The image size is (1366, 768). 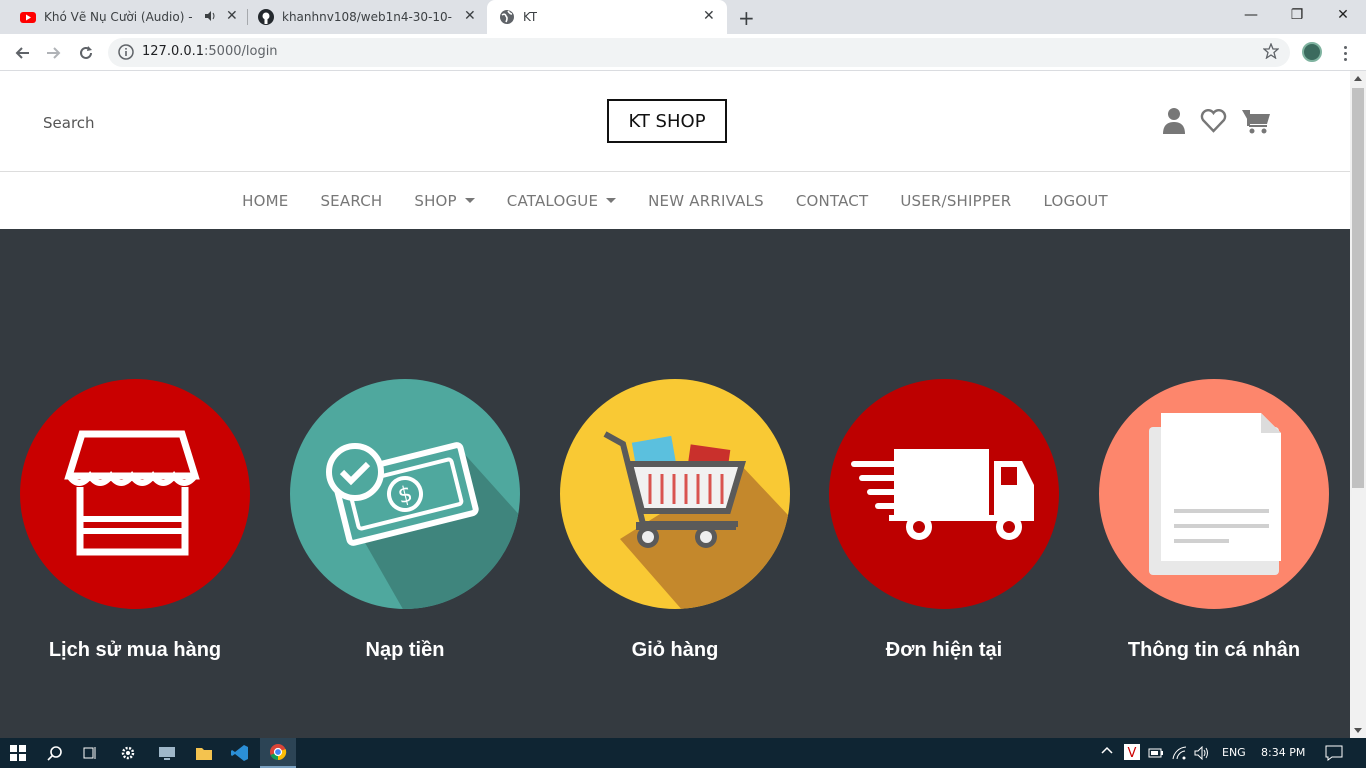 I want to click on nav-home: HOME, so click(x=265, y=201).